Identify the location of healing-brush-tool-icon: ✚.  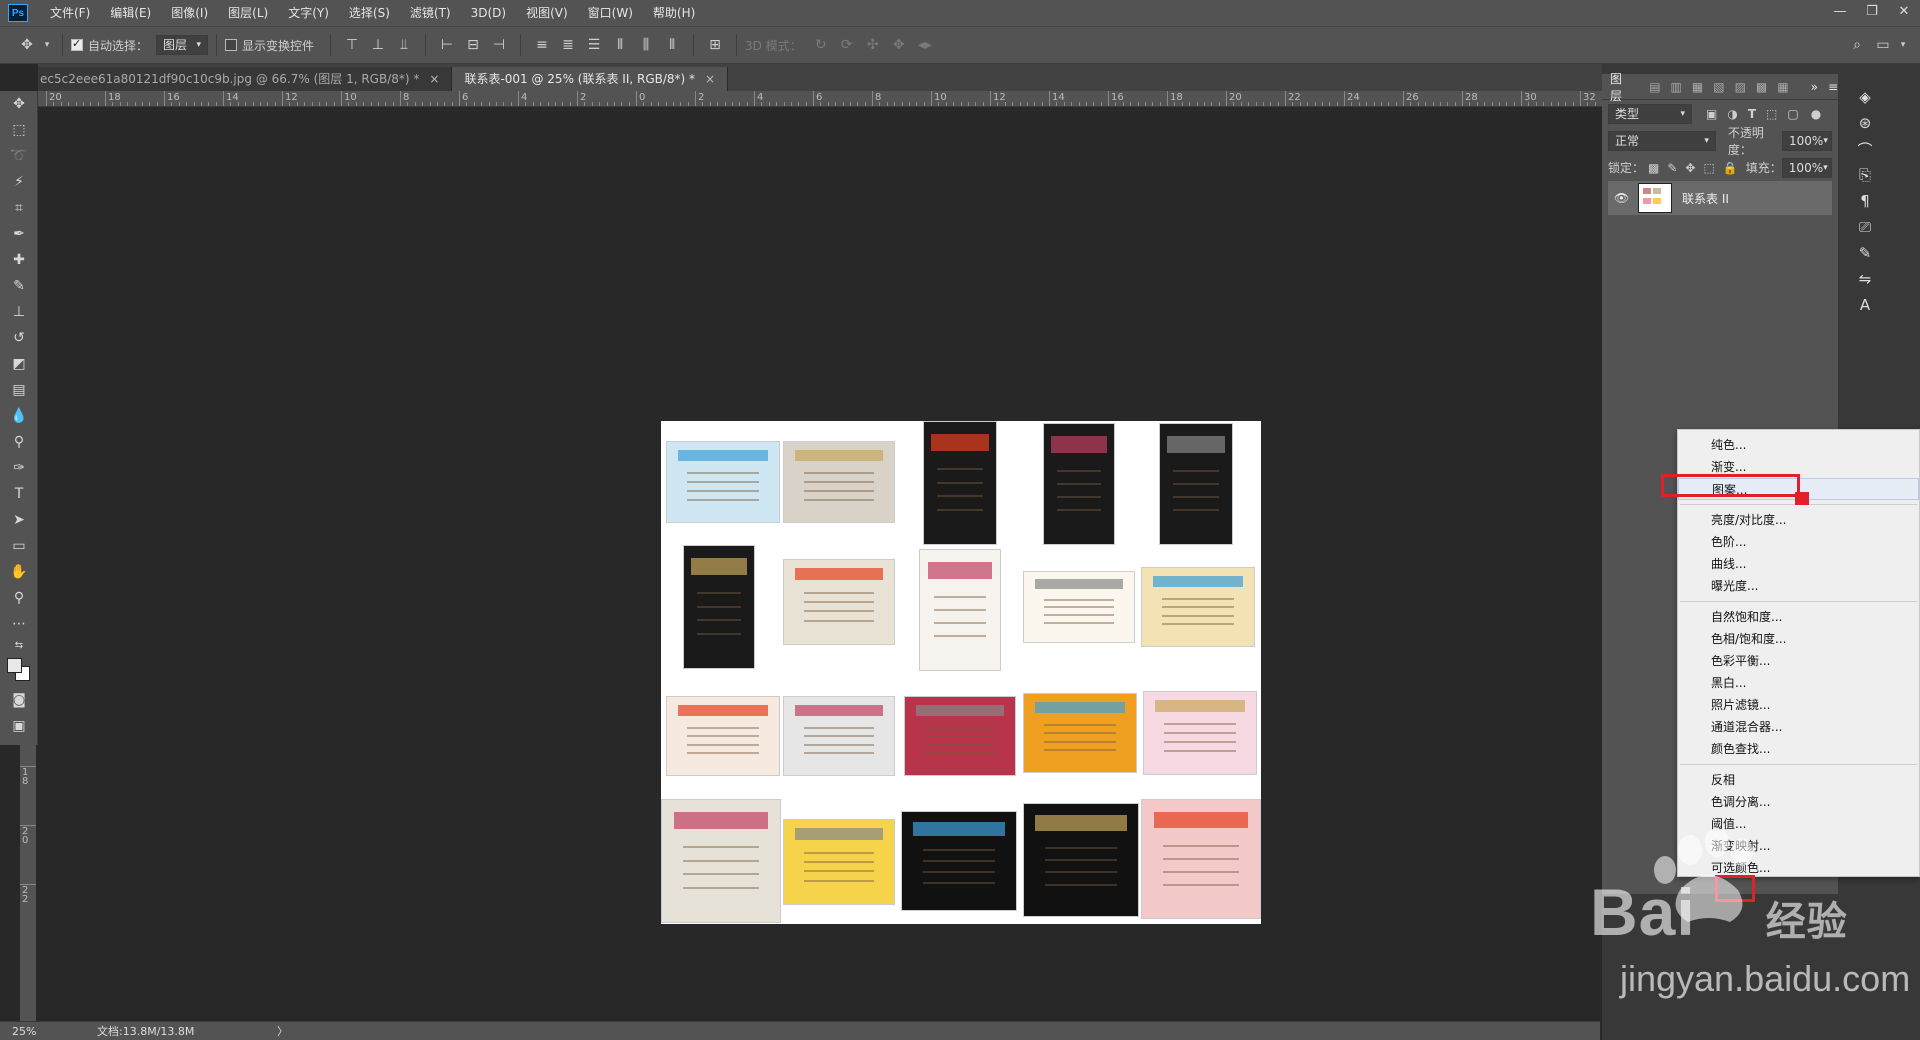
(19, 260).